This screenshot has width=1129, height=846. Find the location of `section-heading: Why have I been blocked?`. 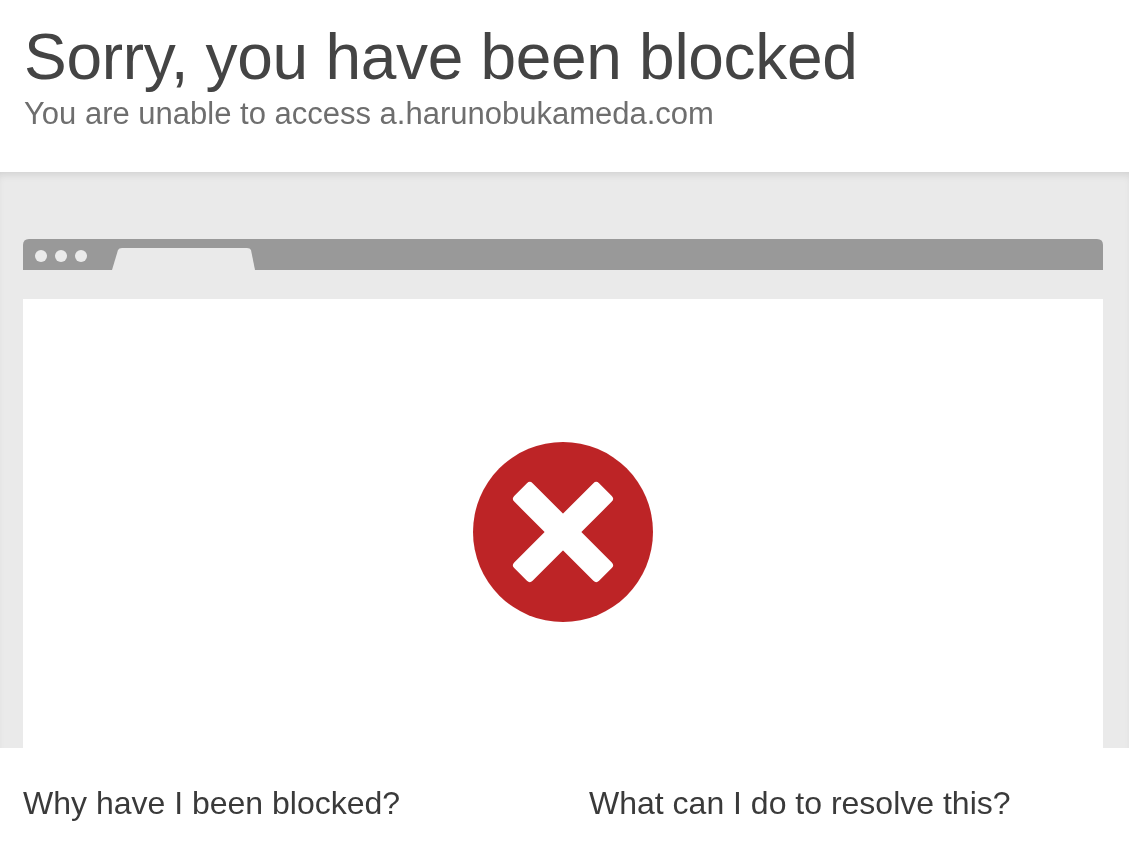

section-heading: Why have I been blocked? is located at coordinates (212, 803).